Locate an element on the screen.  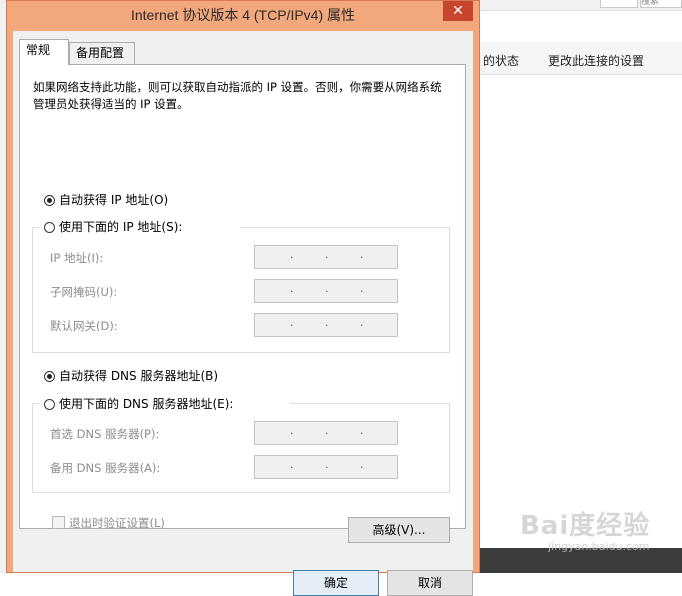
manual-ip-radio: 使用下面的 IP 地址(S): is located at coordinates (113, 226).